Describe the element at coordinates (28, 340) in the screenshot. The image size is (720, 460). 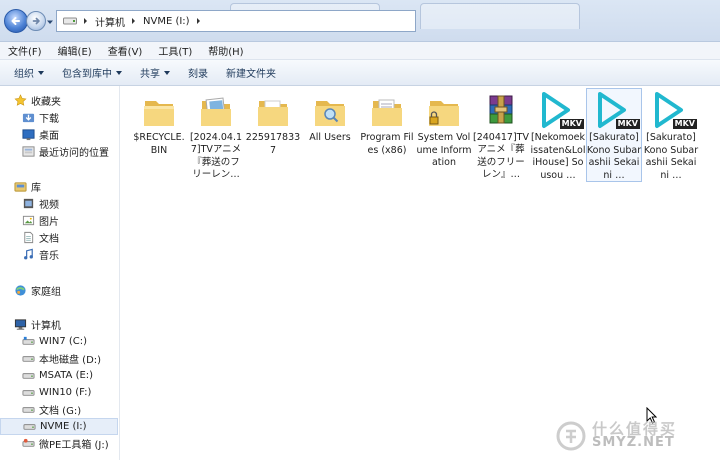
I see `system-drive-icon` at that location.